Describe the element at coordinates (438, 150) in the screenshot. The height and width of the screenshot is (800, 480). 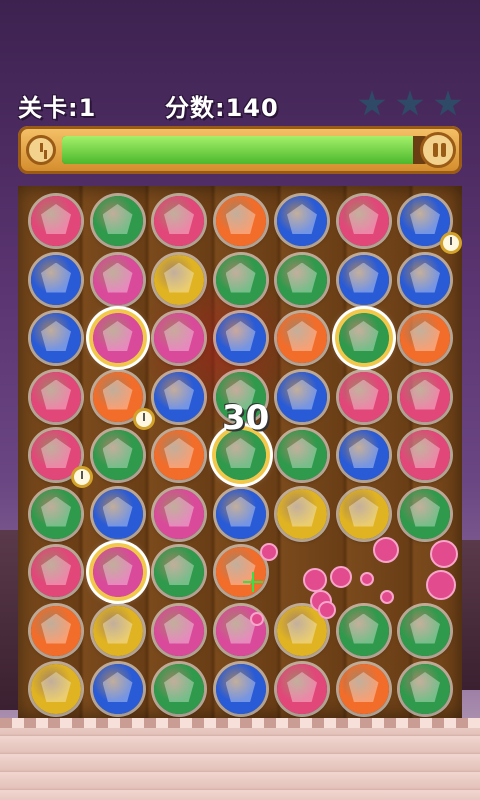
I see `pause-button` at that location.